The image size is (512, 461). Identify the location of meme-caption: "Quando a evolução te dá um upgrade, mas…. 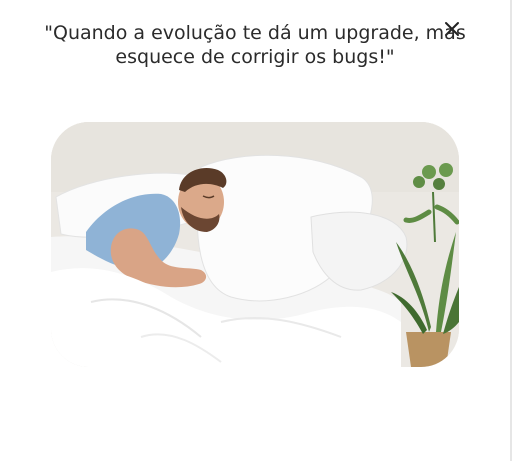
(255, 45).